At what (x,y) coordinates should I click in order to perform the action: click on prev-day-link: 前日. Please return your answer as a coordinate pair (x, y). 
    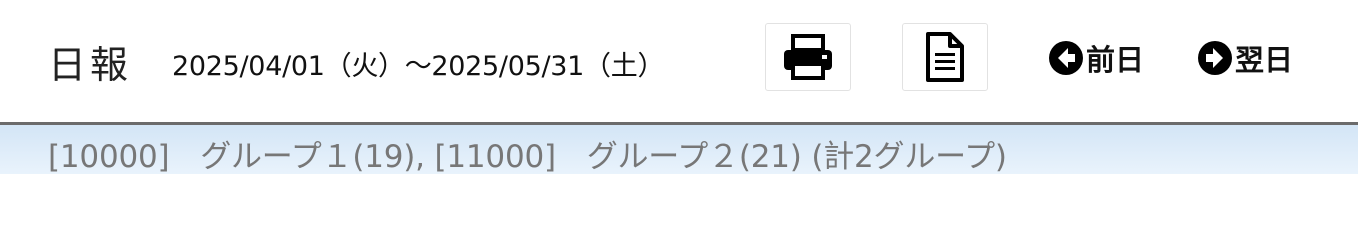
    Looking at the image, I should click on (1096, 58).